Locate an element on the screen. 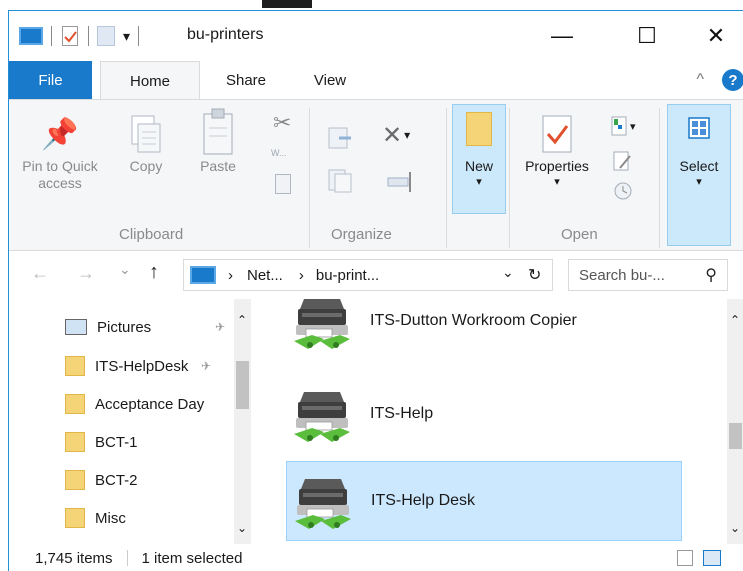 The width and height of the screenshot is (743, 571). file-list-scrollbar: ⌃ ⌄ is located at coordinates (735, 421).